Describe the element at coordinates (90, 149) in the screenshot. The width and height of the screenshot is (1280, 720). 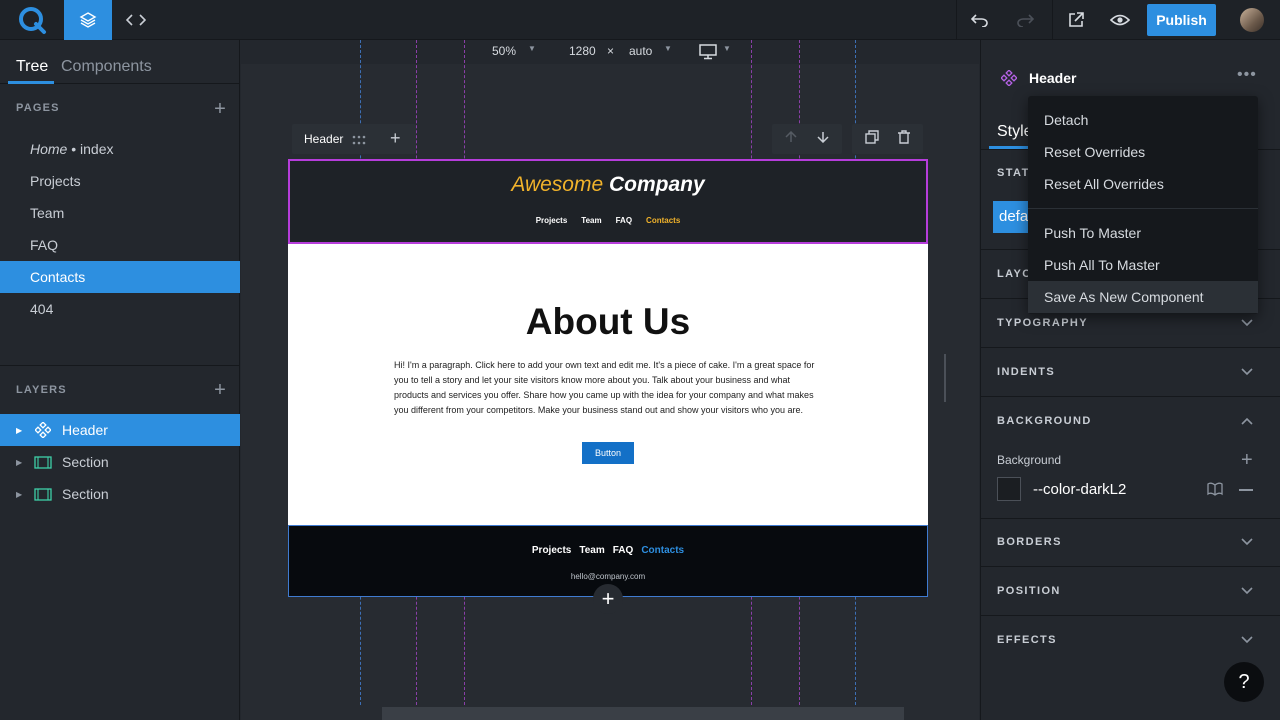
I see `page-suffix: • index` at that location.